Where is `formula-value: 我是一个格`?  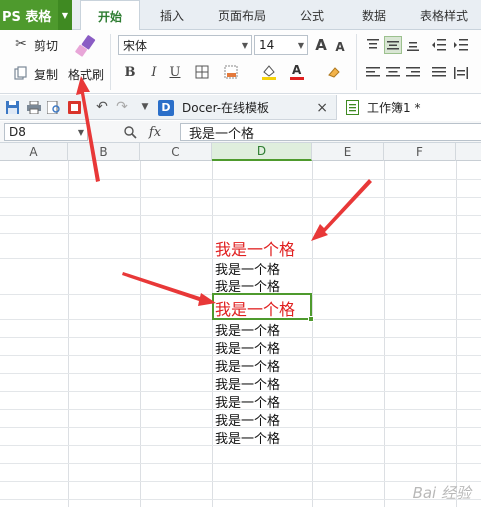 formula-value: 我是一个格 is located at coordinates (222, 134).